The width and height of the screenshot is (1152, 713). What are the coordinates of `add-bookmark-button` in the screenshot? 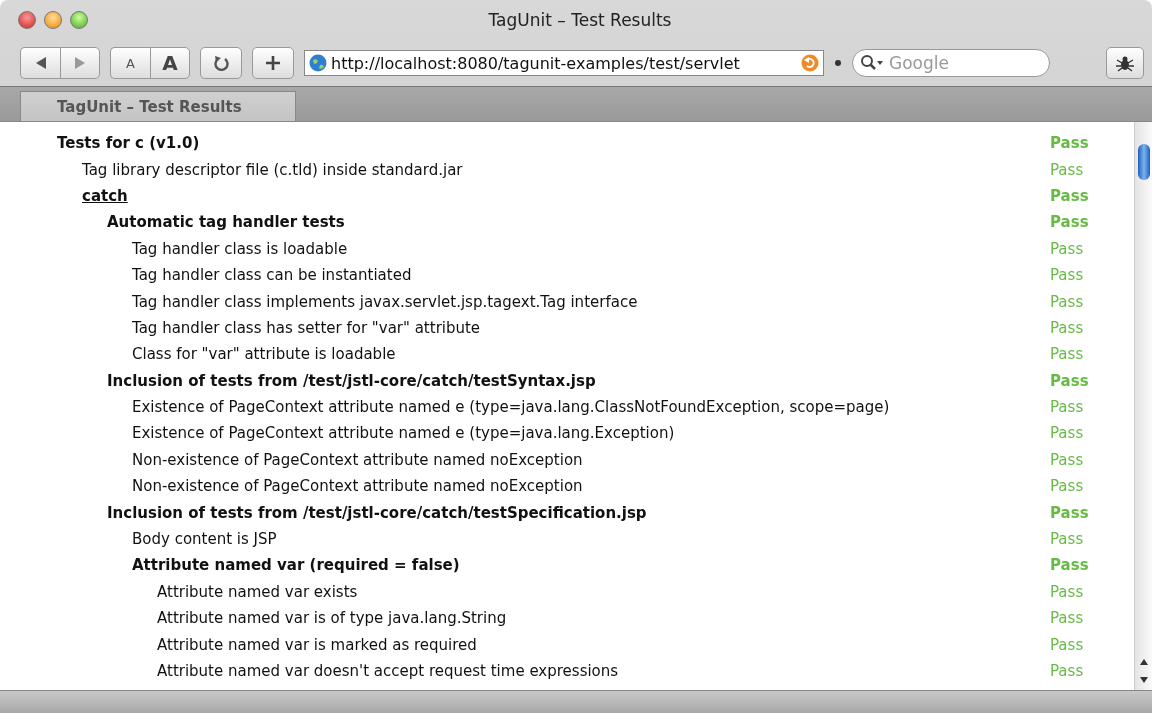 It's located at (273, 63).